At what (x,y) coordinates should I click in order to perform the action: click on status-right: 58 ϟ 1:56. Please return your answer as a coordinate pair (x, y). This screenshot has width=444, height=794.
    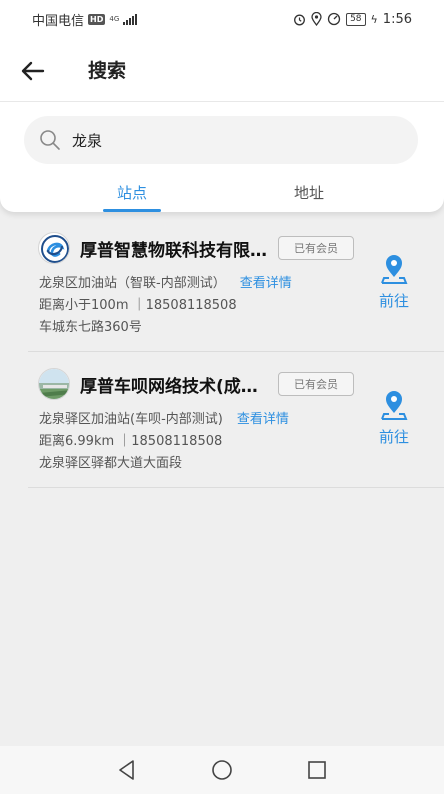
    Looking at the image, I should click on (352, 19).